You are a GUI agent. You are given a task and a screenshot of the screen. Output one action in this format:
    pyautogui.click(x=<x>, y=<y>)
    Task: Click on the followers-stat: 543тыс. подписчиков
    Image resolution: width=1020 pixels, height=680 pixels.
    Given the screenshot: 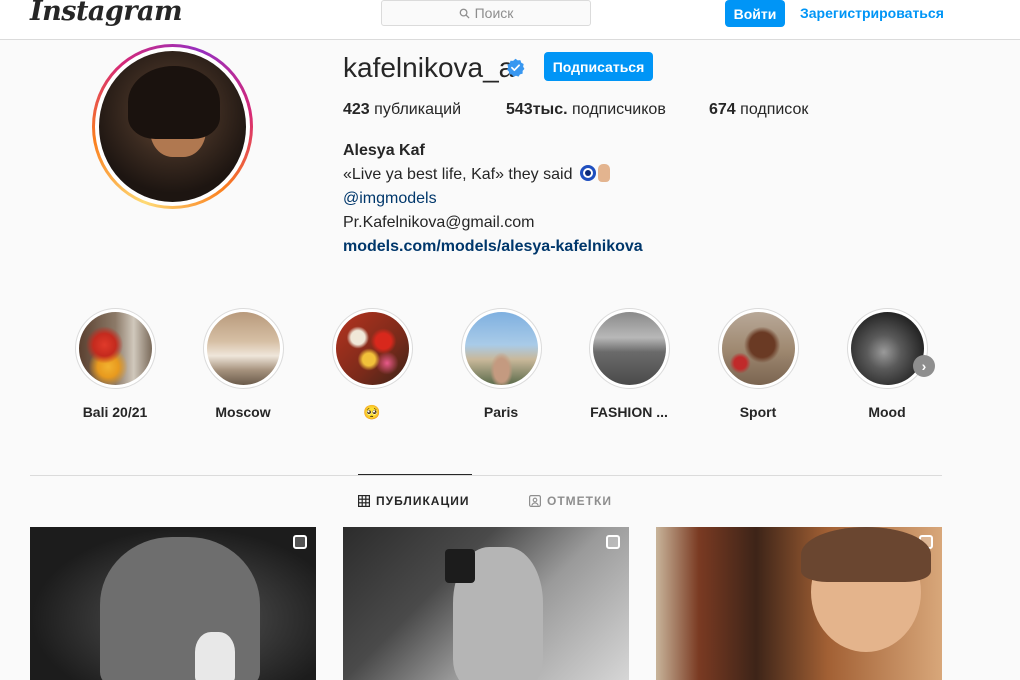 What is the action you would take?
    pyautogui.click(x=586, y=110)
    